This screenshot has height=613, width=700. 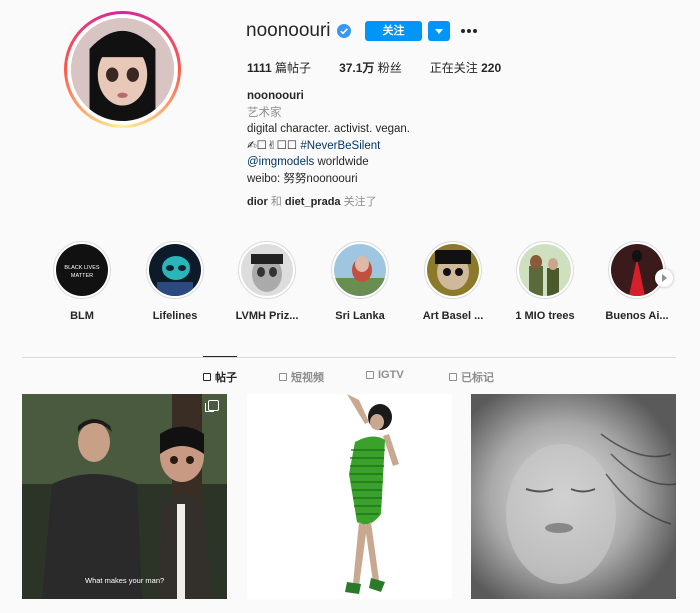 I want to click on highlight-item: Lifelines, so click(x=175, y=281).